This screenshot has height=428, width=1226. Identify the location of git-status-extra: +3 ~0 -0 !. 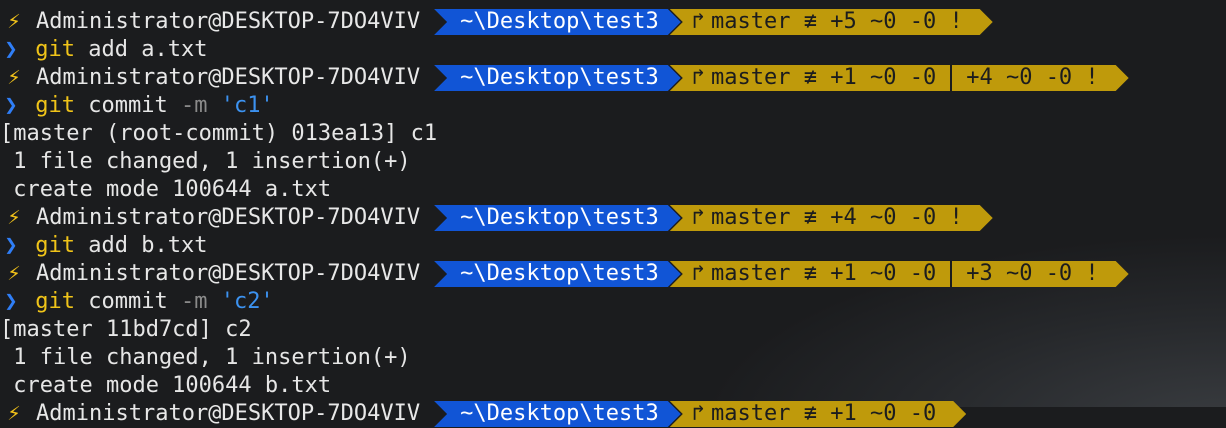
(1032, 273).